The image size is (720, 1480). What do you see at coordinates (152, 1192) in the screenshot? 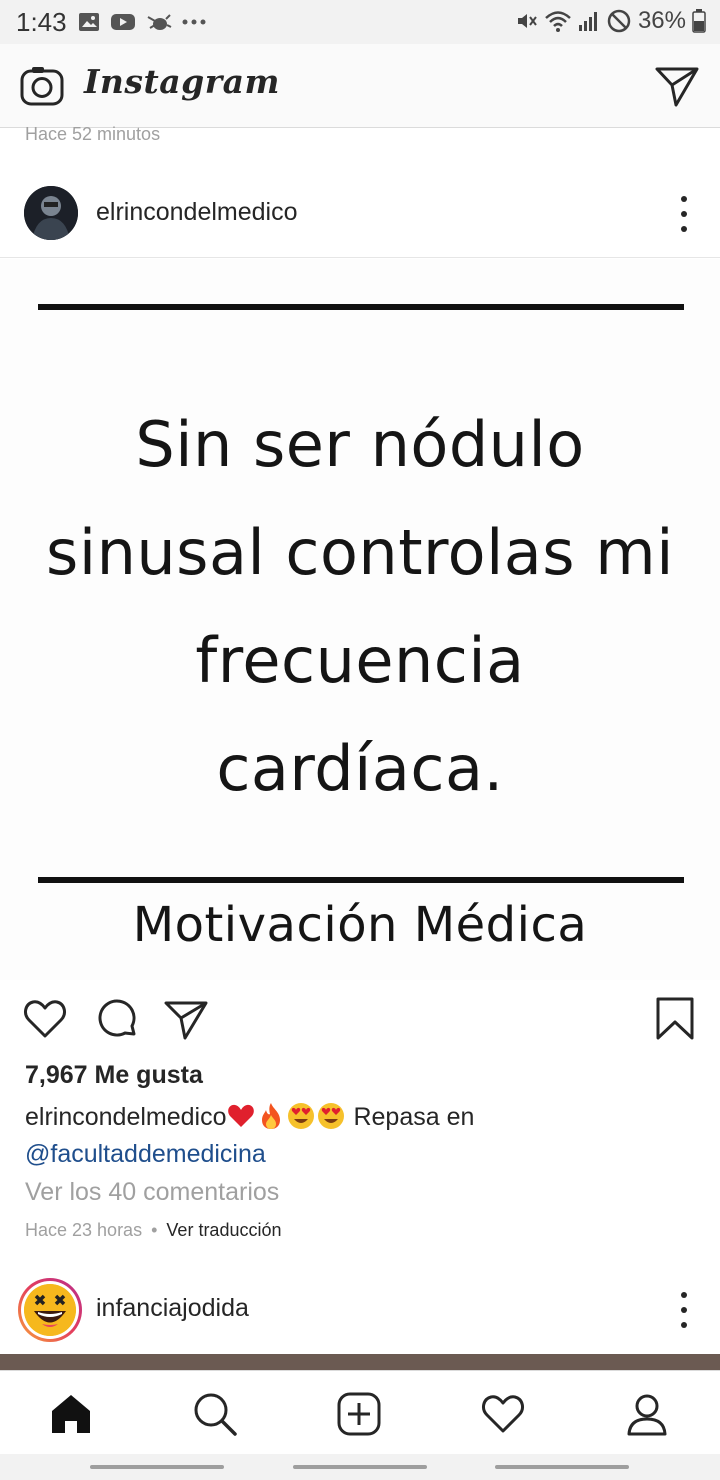
I see `view-comments-link: Ver los 40 comentarios` at bounding box center [152, 1192].